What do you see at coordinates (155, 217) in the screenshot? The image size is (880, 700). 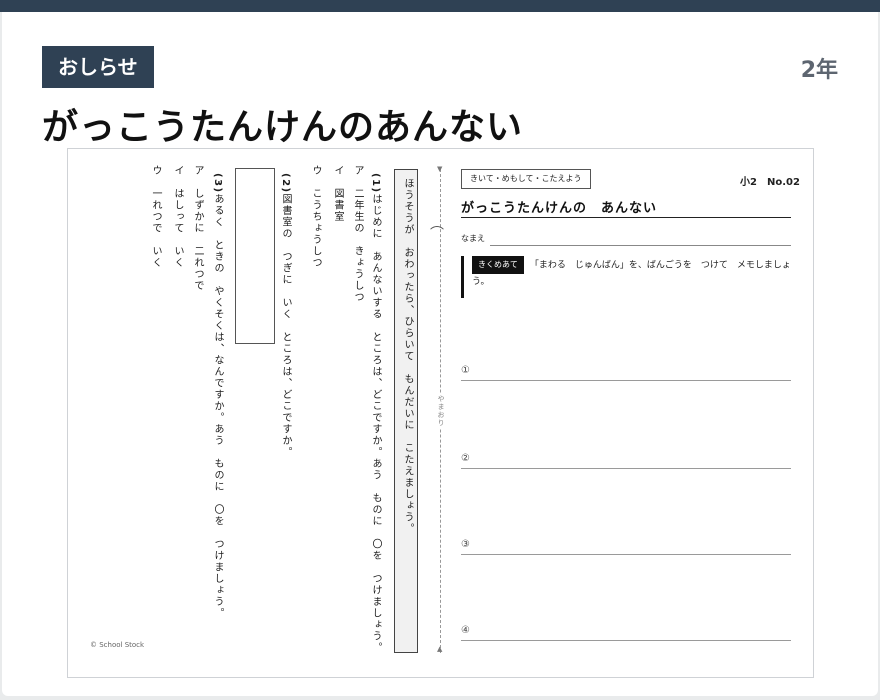 I see `question-3-option-c: ウ 一れつで いく` at bounding box center [155, 217].